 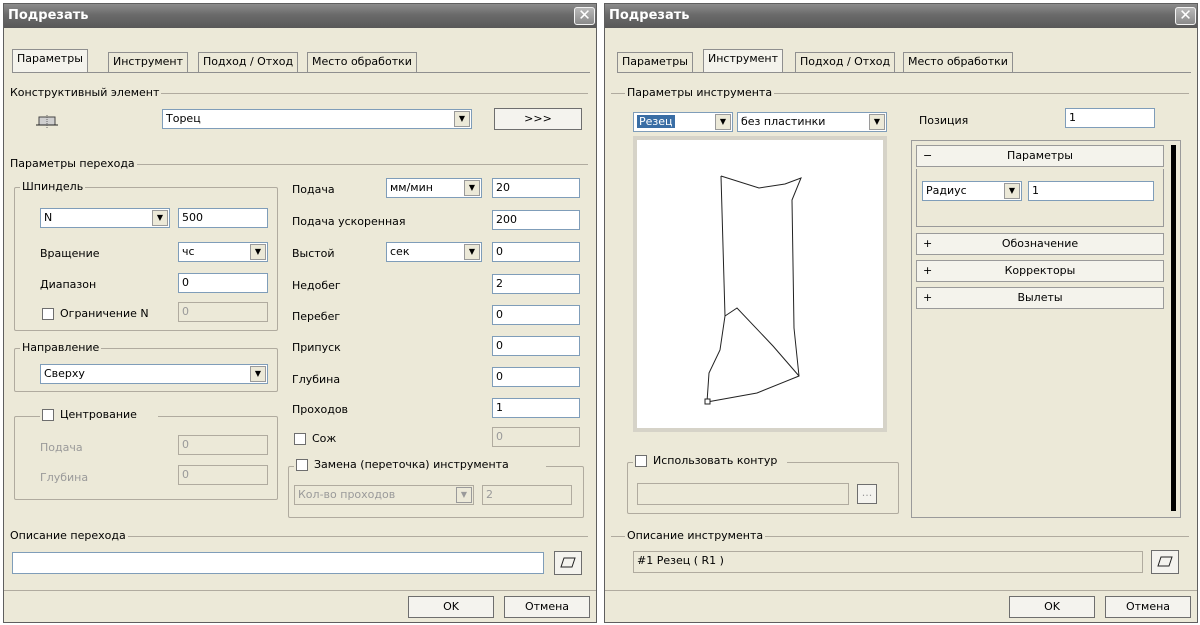 What do you see at coordinates (1173, 328) in the screenshot?
I see `panel-scrollbar` at bounding box center [1173, 328].